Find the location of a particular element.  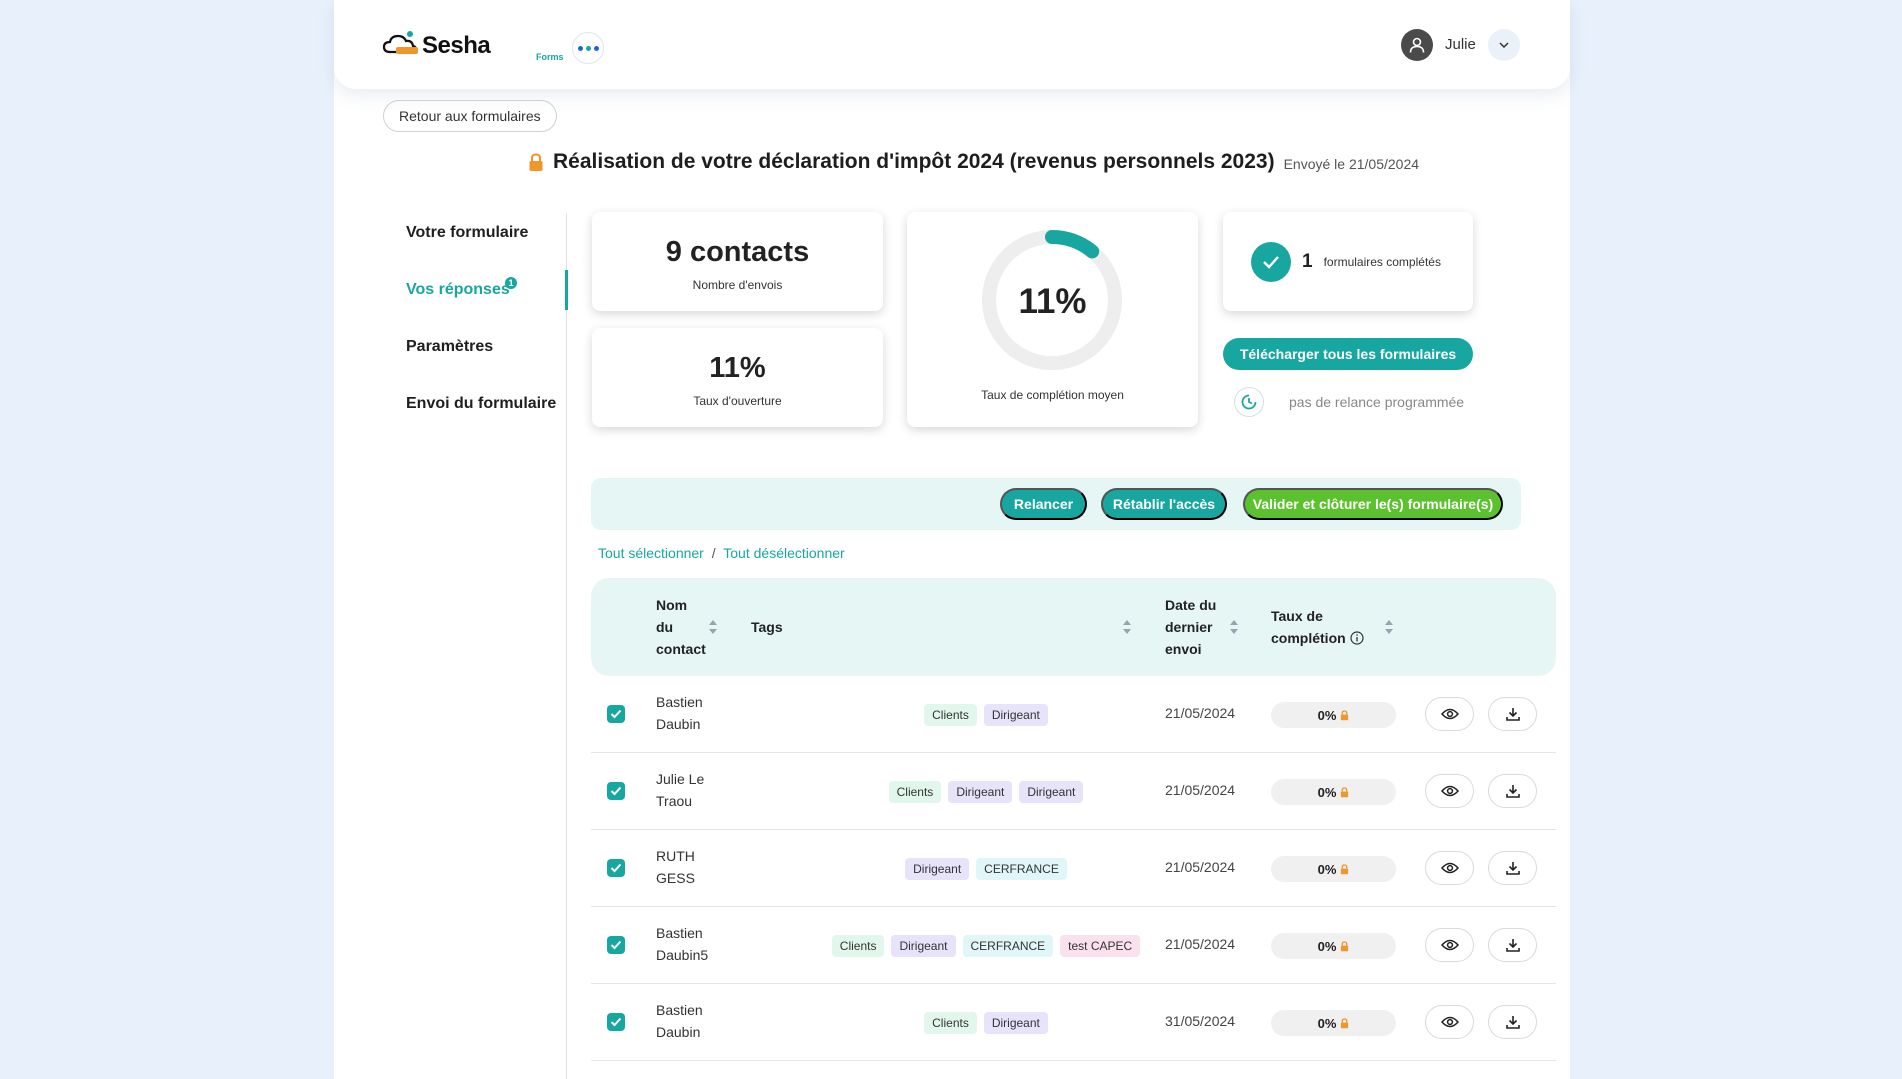

deselect-all-link: Tout désélectionner is located at coordinates (783, 553).